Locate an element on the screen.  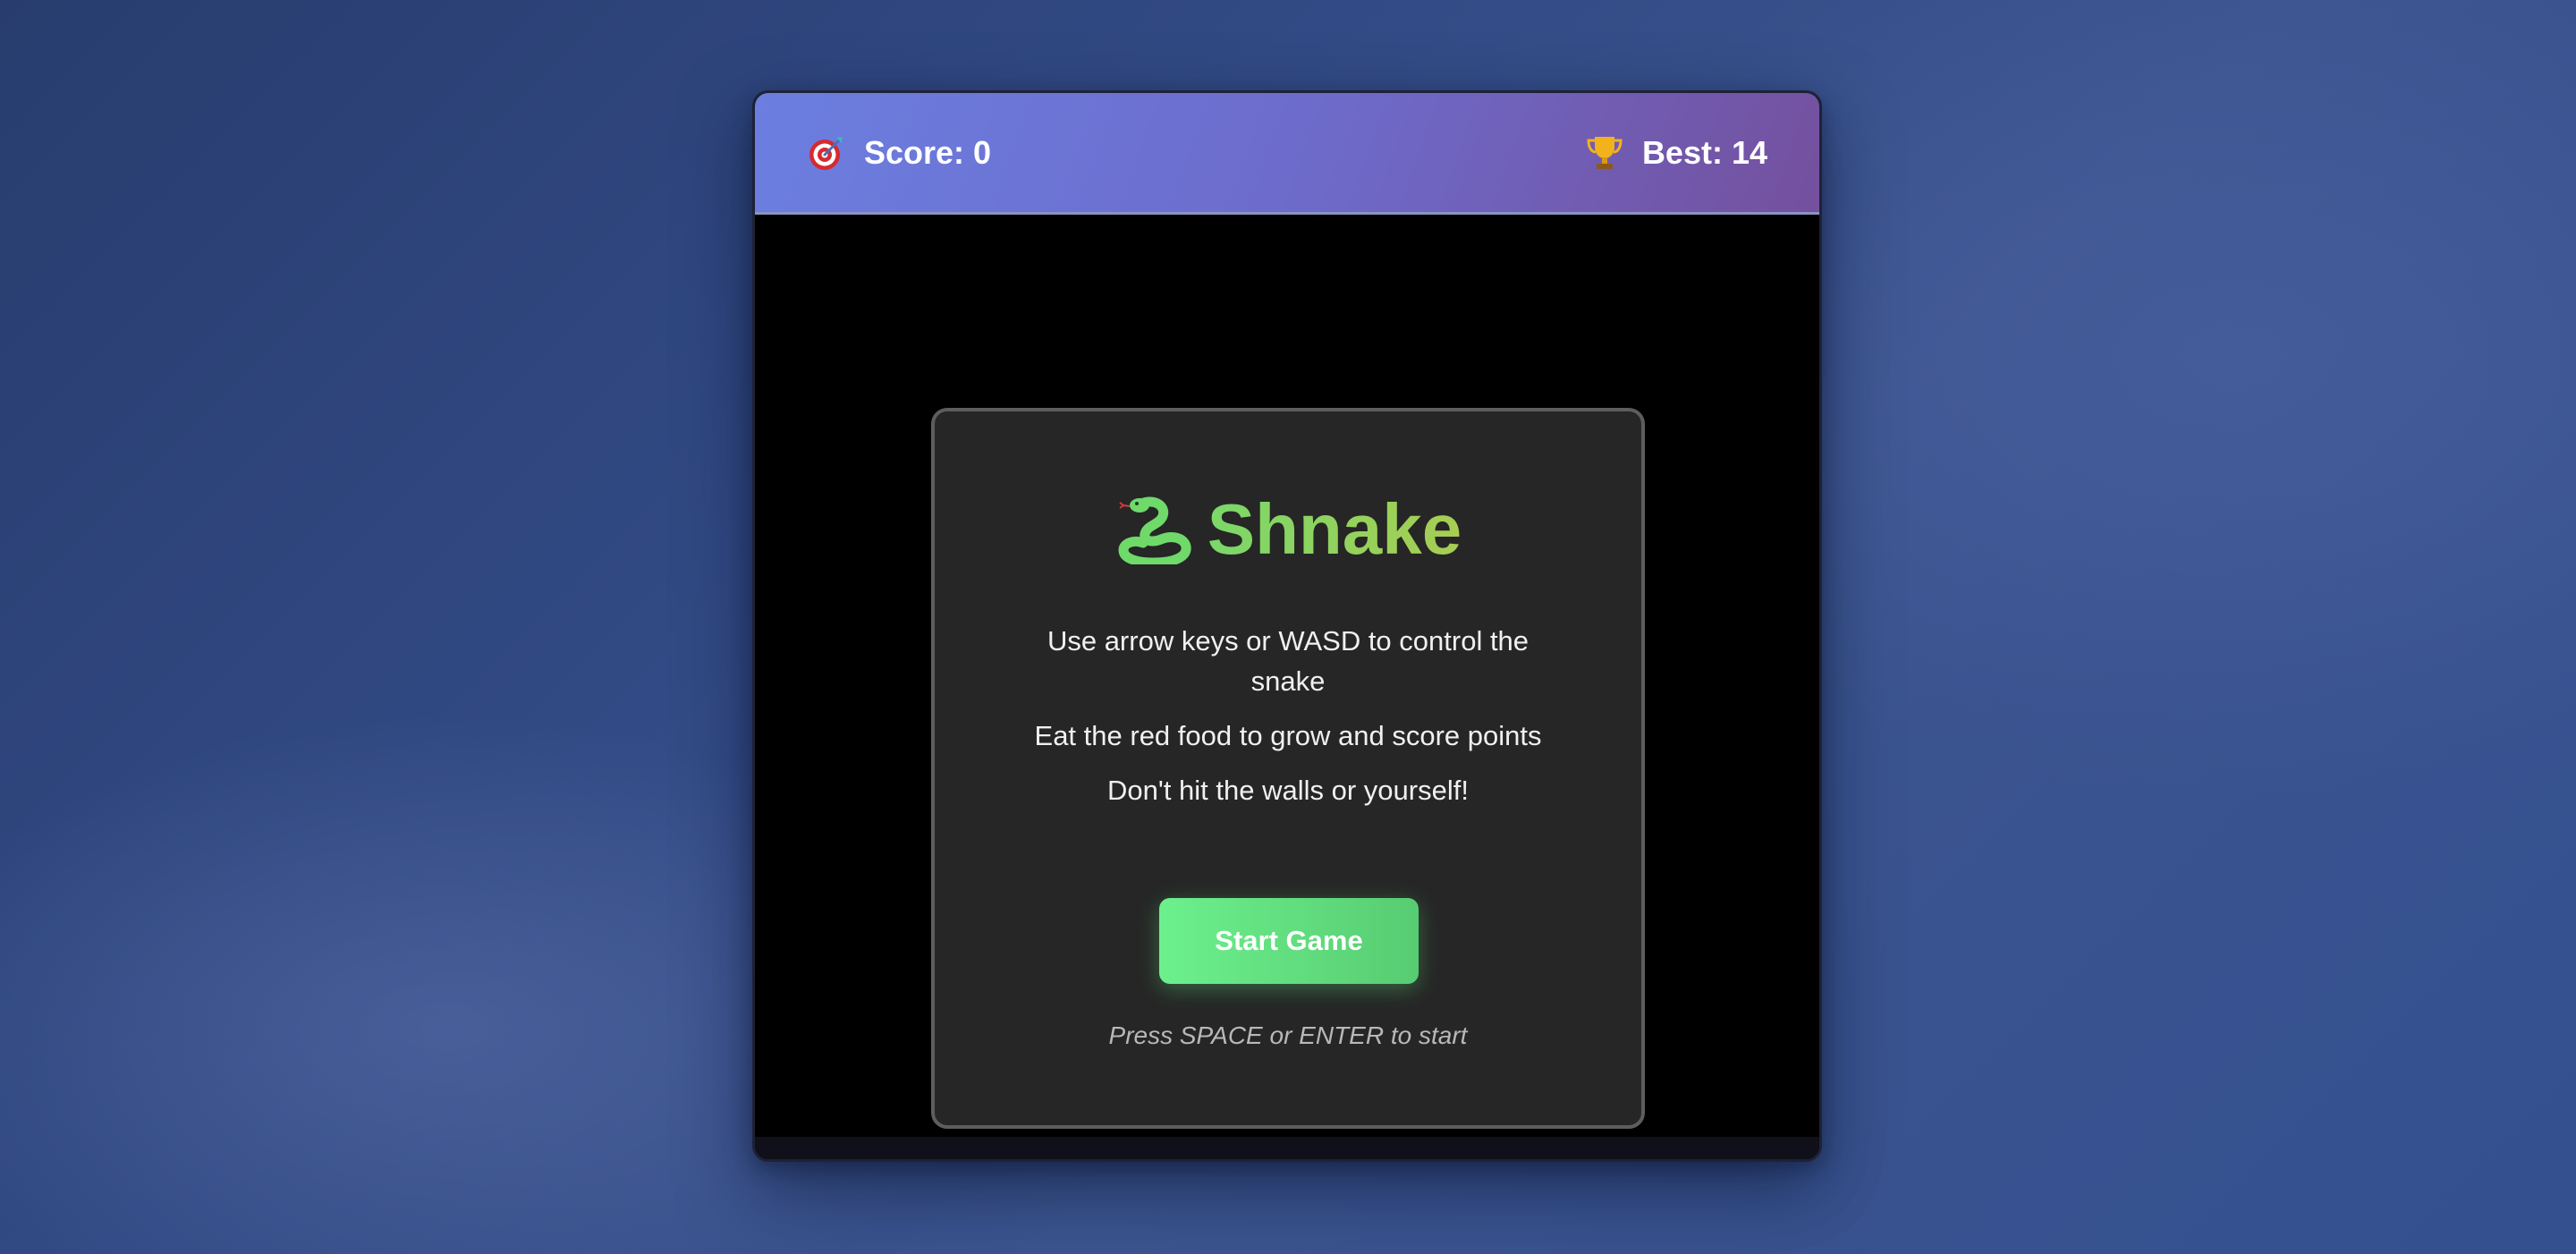
start-hint: Press SPACE or ENTER to start is located at coordinates (1288, 1035).